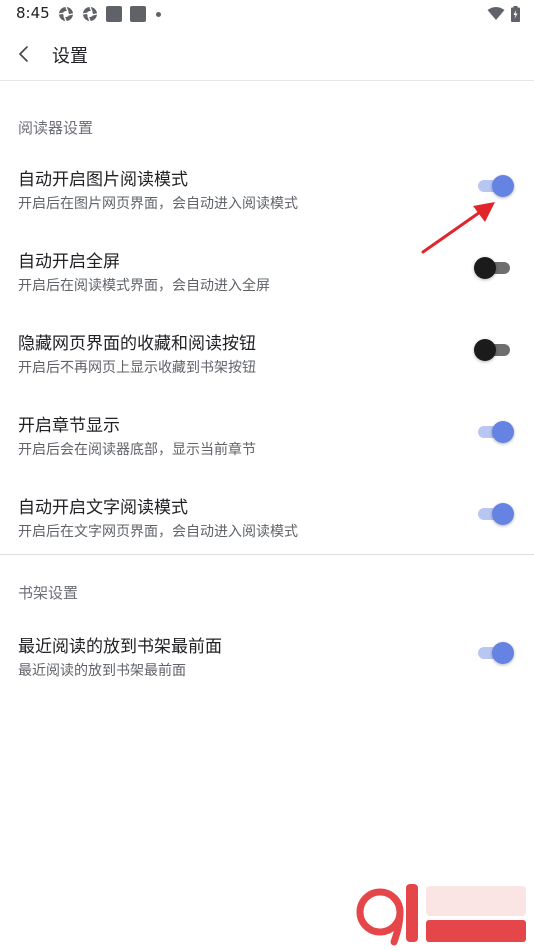 The width and height of the screenshot is (534, 950). What do you see at coordinates (144, 286) in the screenshot?
I see `setting-subtitle: 开启后在阅读模式界面，会自动进入全屏` at bounding box center [144, 286].